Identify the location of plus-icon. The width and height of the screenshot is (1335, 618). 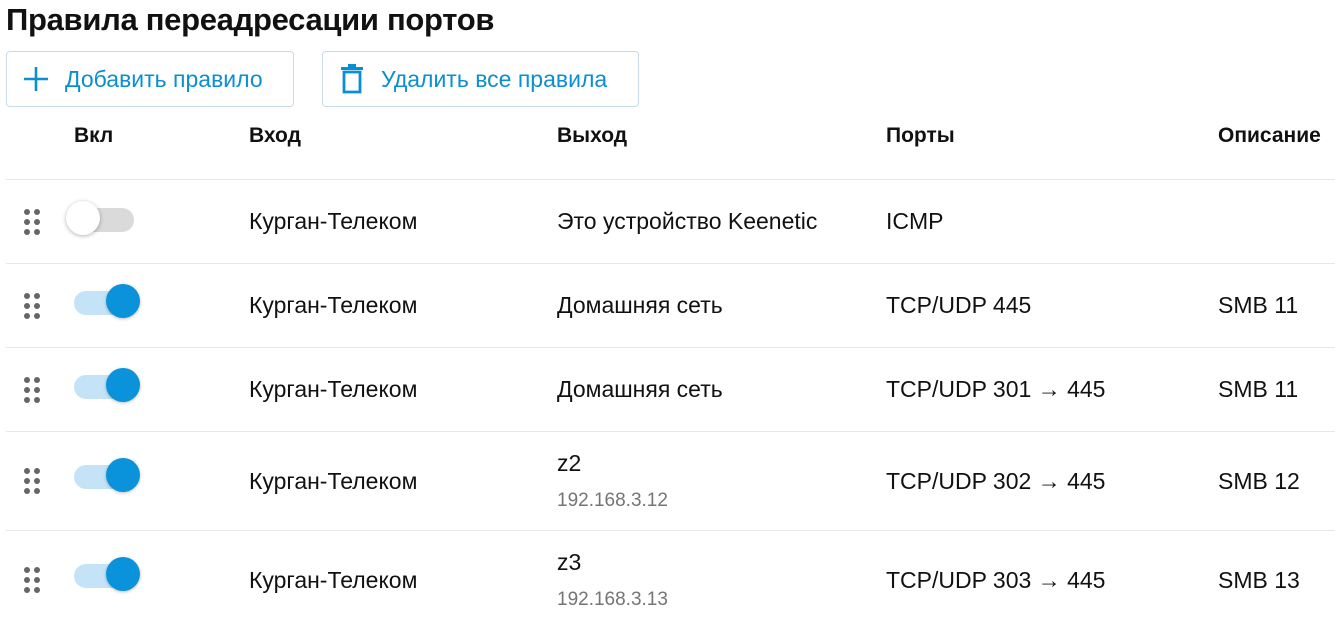
(36, 79).